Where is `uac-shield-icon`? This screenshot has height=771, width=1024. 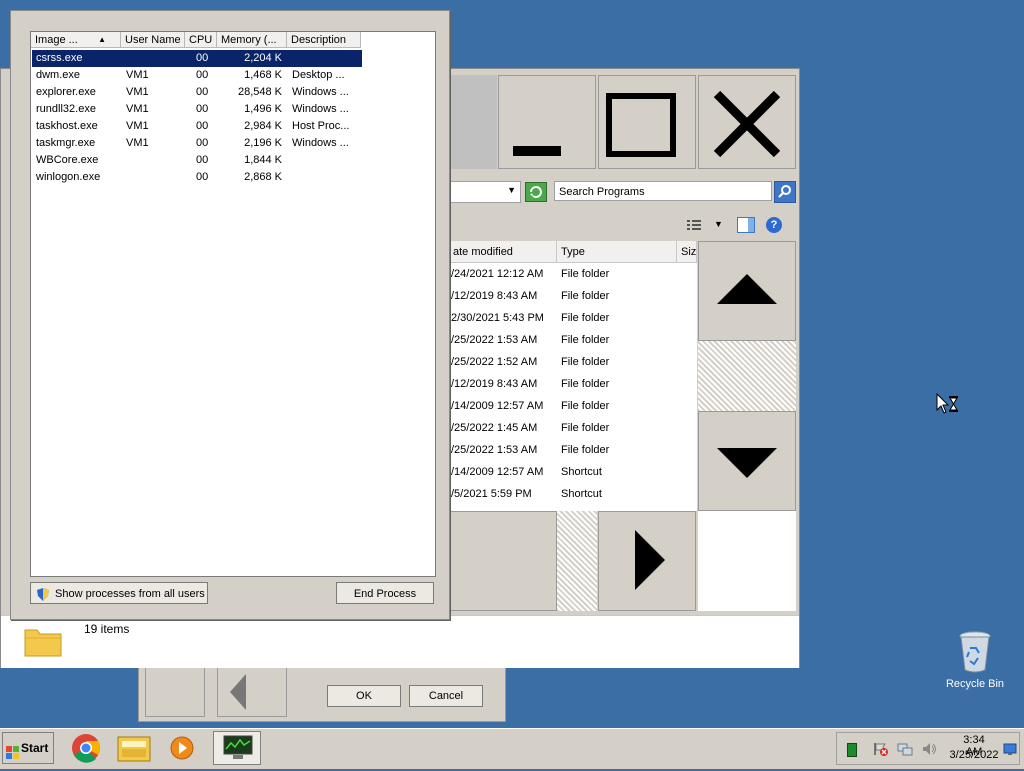
uac-shield-icon is located at coordinates (43, 594).